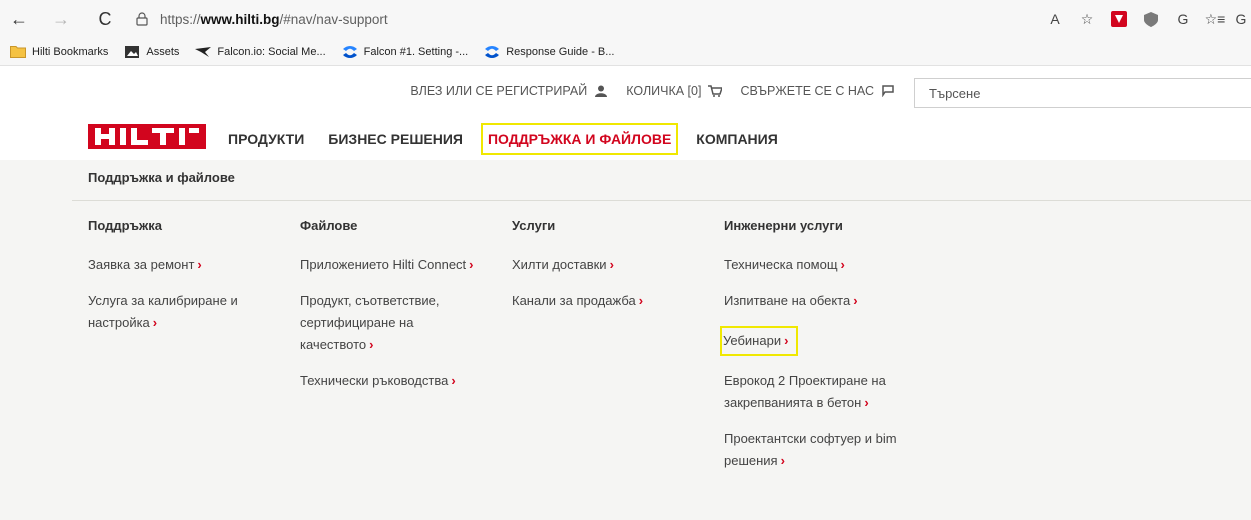 Image resolution: width=1251 pixels, height=520 pixels. I want to click on menu-link-label: Проектантски софтуер и bim решения, so click(810, 449).